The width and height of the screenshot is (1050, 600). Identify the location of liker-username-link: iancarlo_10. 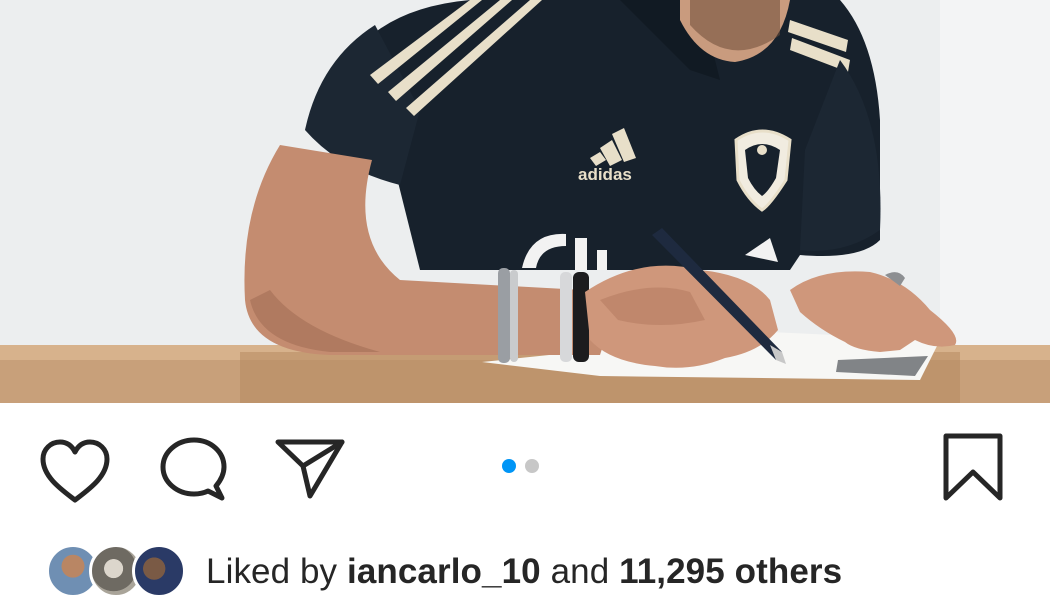
(444, 571).